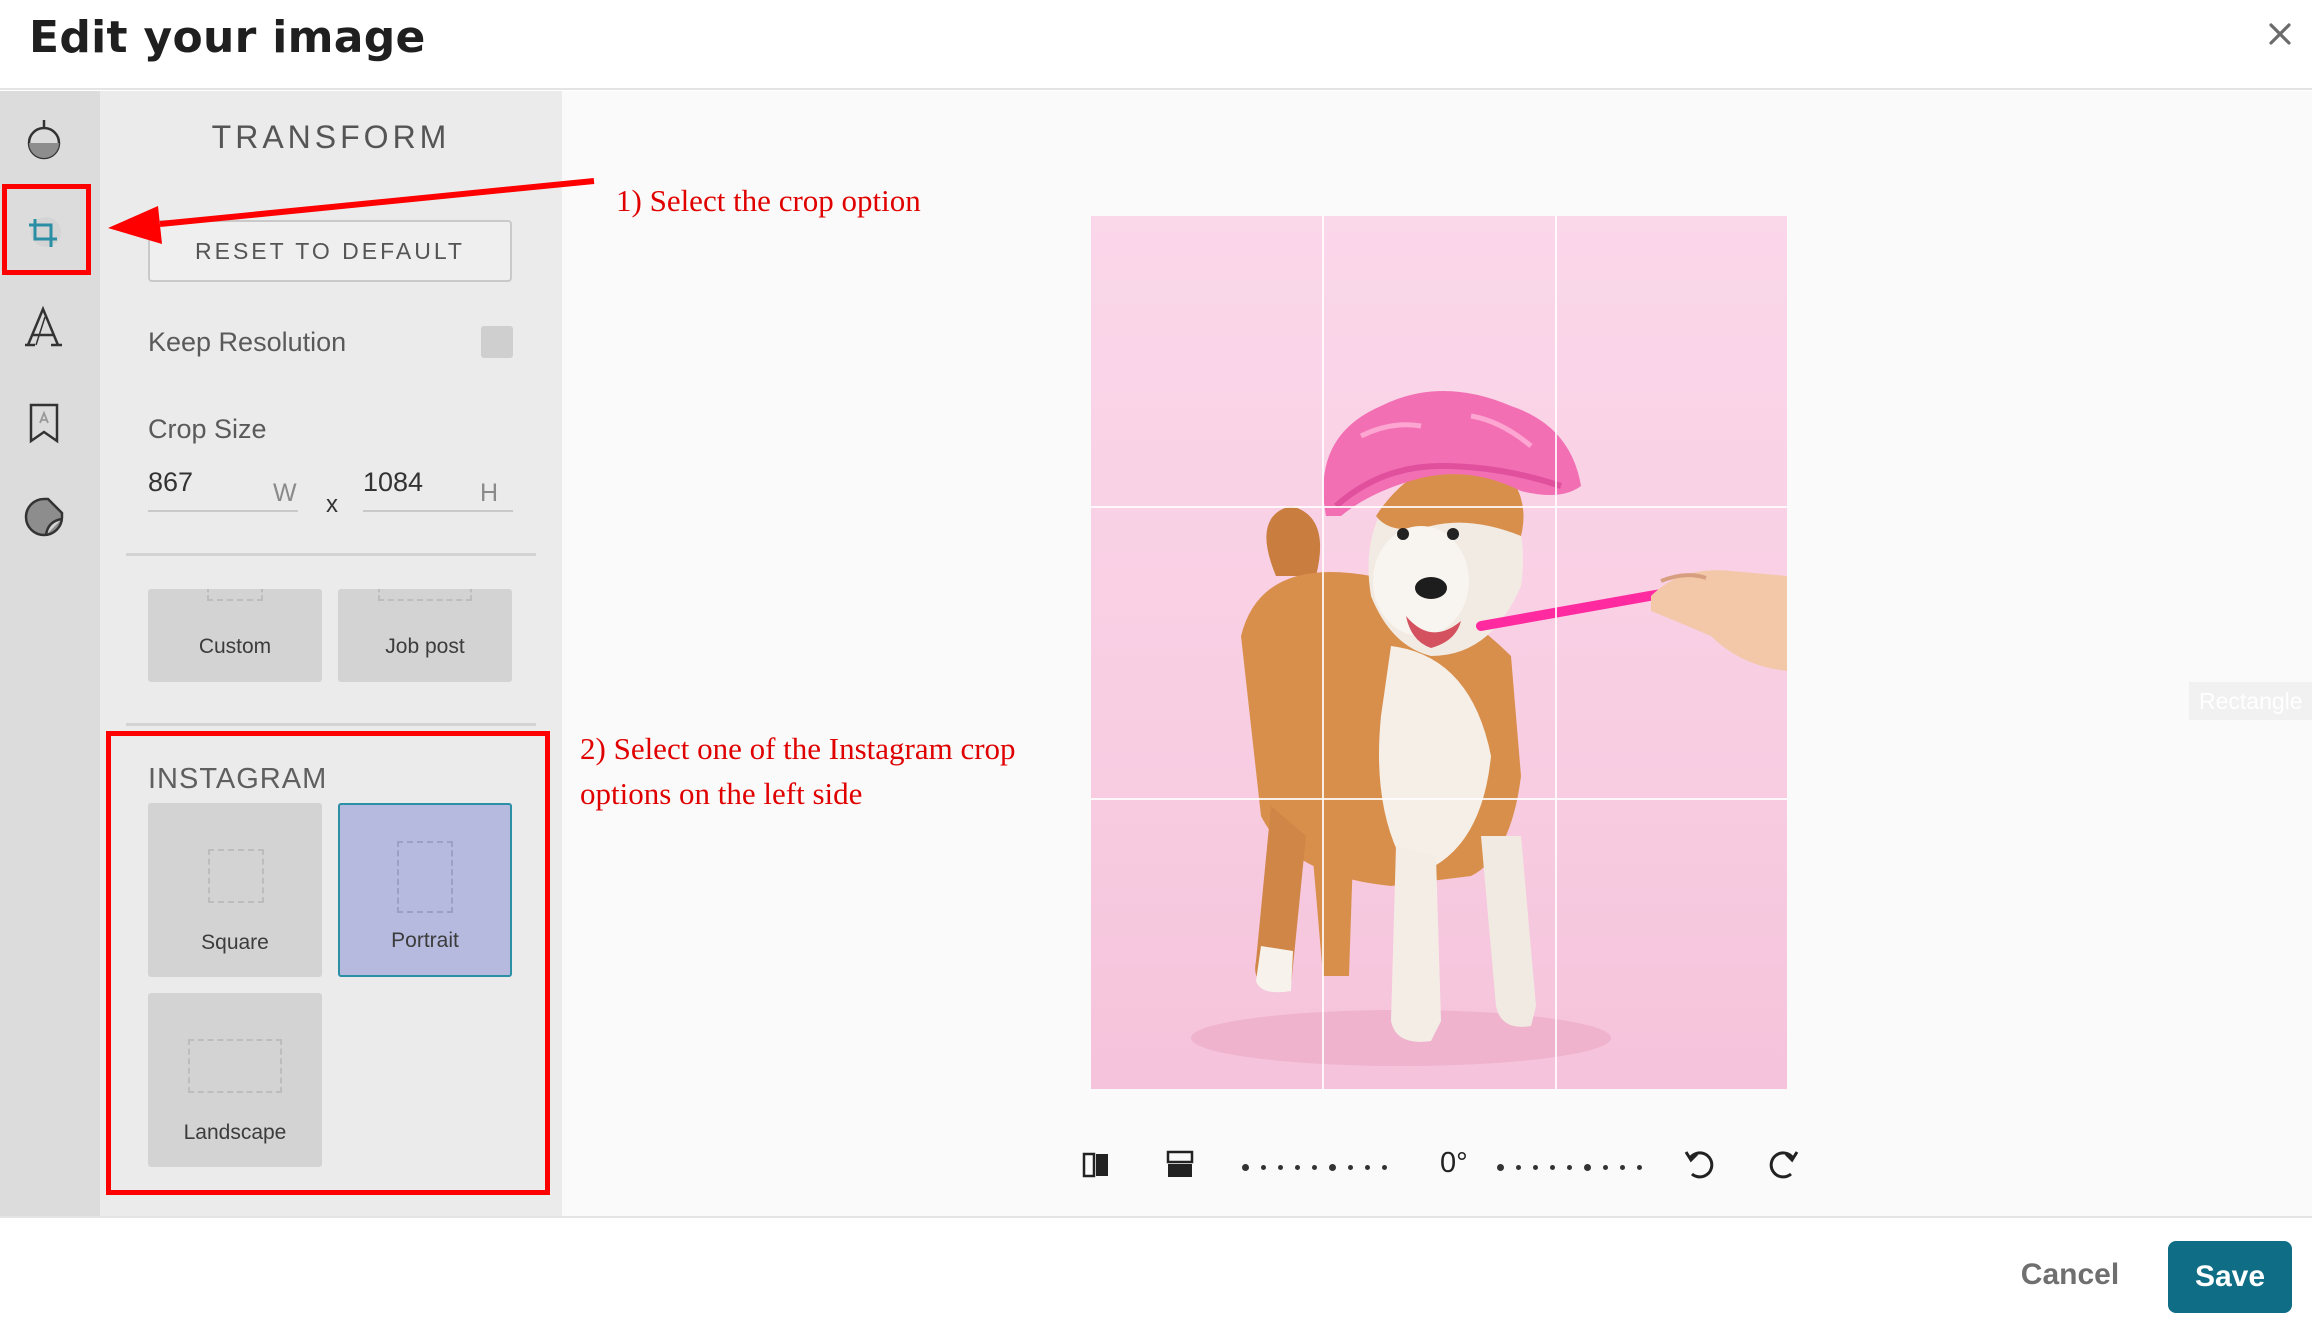  I want to click on rotate-right-icon, so click(1783, 1164).